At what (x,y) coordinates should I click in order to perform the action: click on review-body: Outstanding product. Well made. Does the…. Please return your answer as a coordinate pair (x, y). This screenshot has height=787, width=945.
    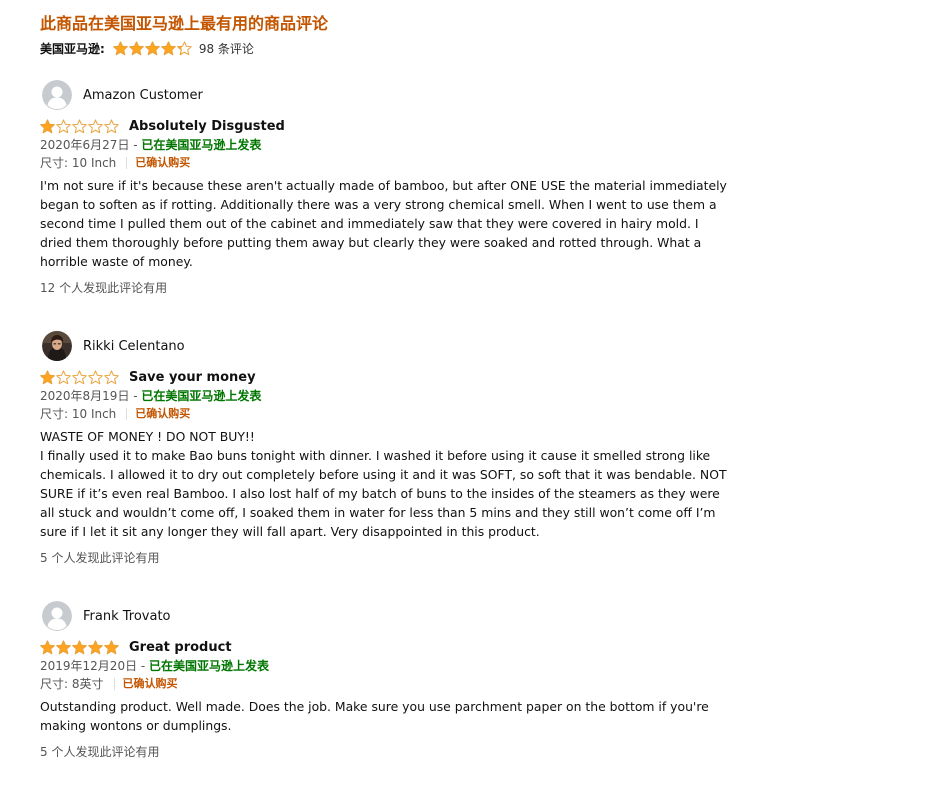
    Looking at the image, I should click on (374, 716).